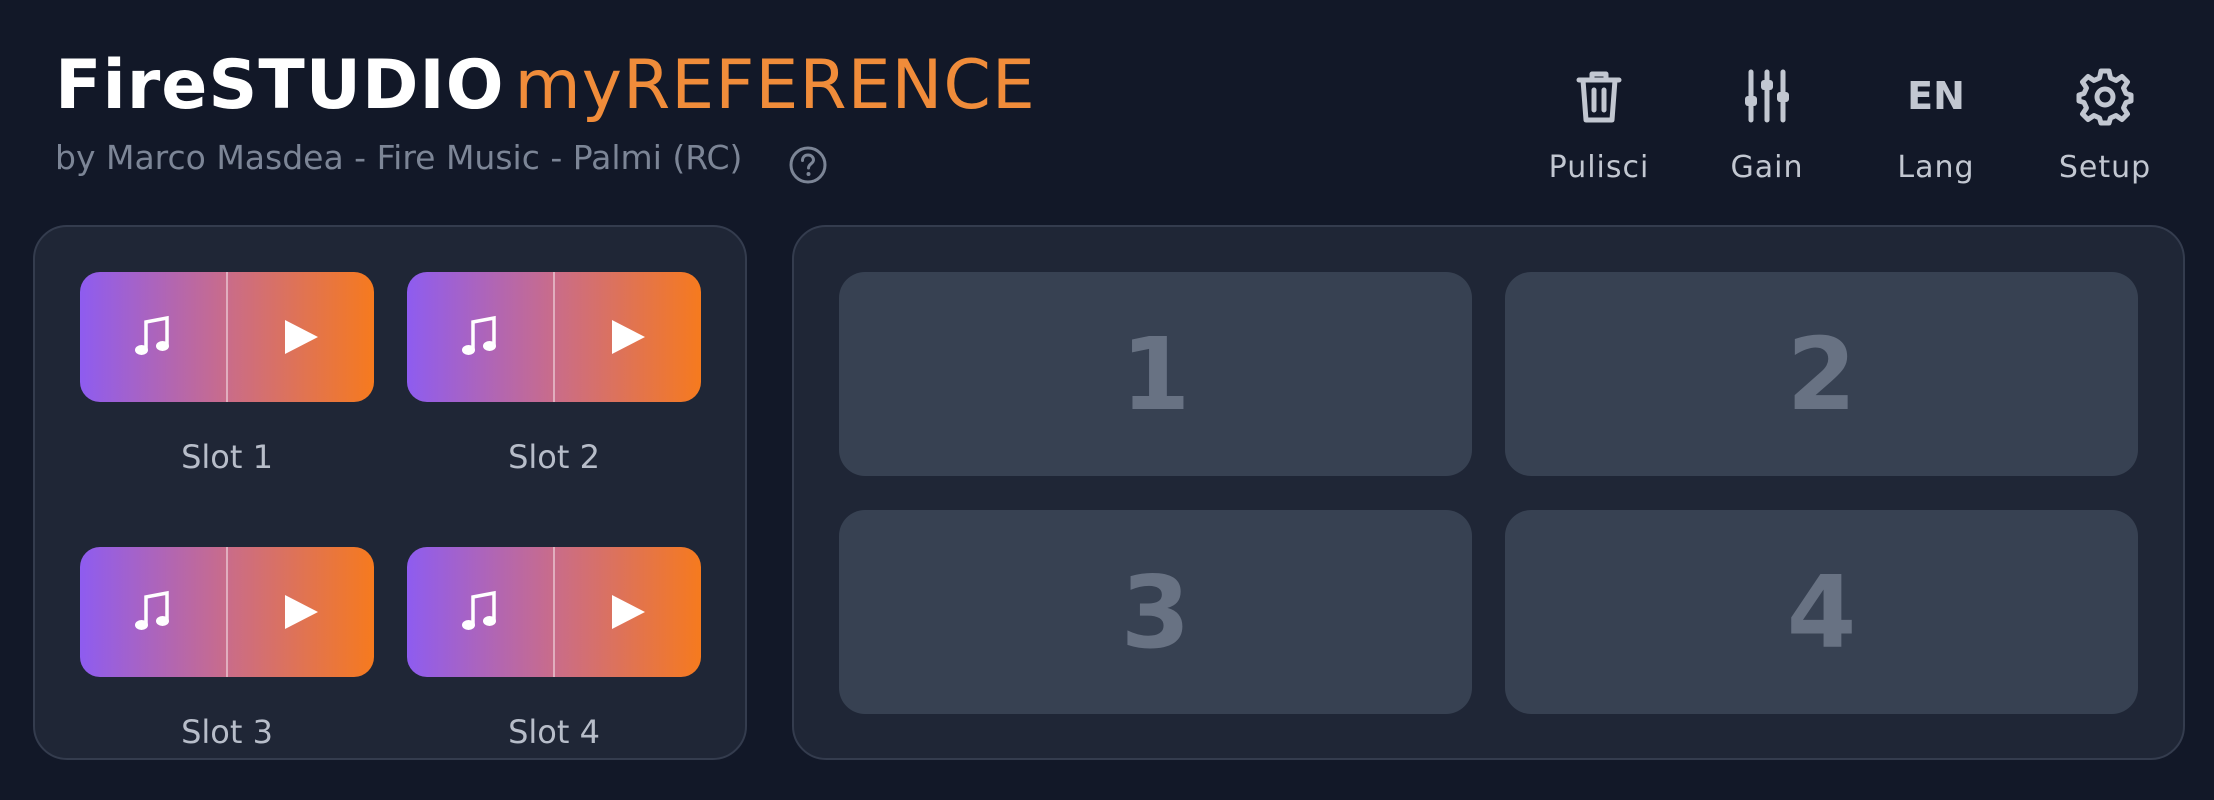 The image size is (2214, 800). What do you see at coordinates (554, 457) in the screenshot?
I see `slot-label: Slot 2` at bounding box center [554, 457].